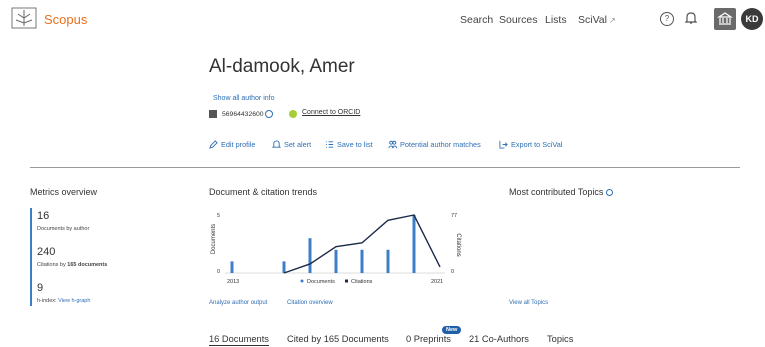 The height and width of the screenshot is (347, 765). What do you see at coordinates (609, 193) in the screenshot?
I see `topics-info-icon` at bounding box center [609, 193].